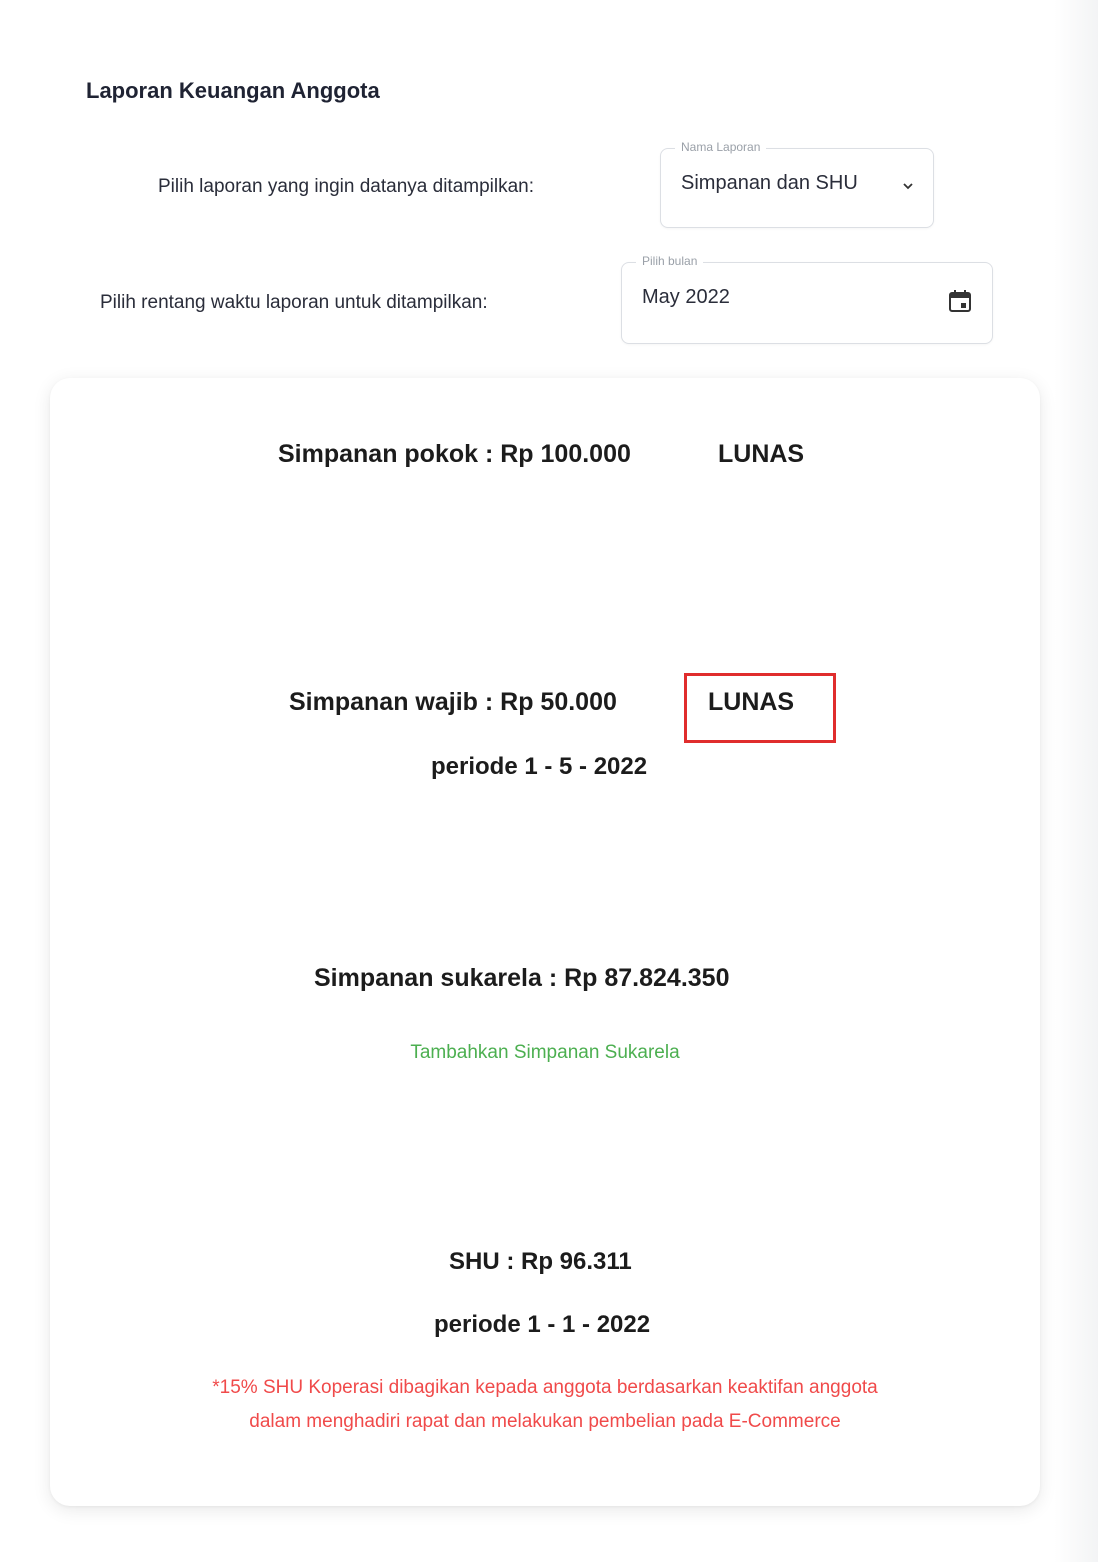 This screenshot has width=1098, height=1562. Describe the element at coordinates (542, 1324) in the screenshot. I see `shu-period: periode 1 - 1 - 2022` at that location.